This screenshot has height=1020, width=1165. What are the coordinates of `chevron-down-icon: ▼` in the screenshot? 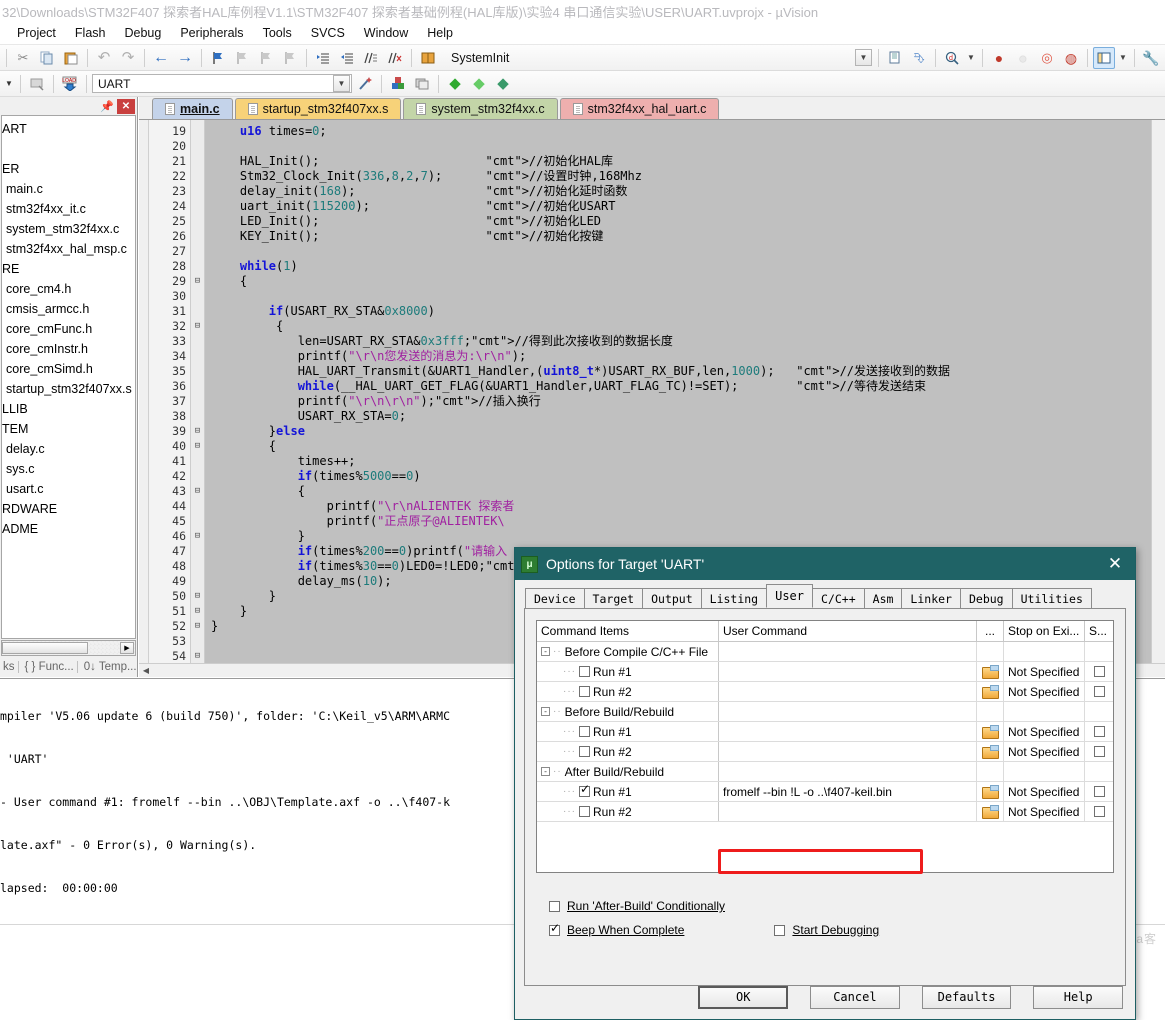 It's located at (863, 57).